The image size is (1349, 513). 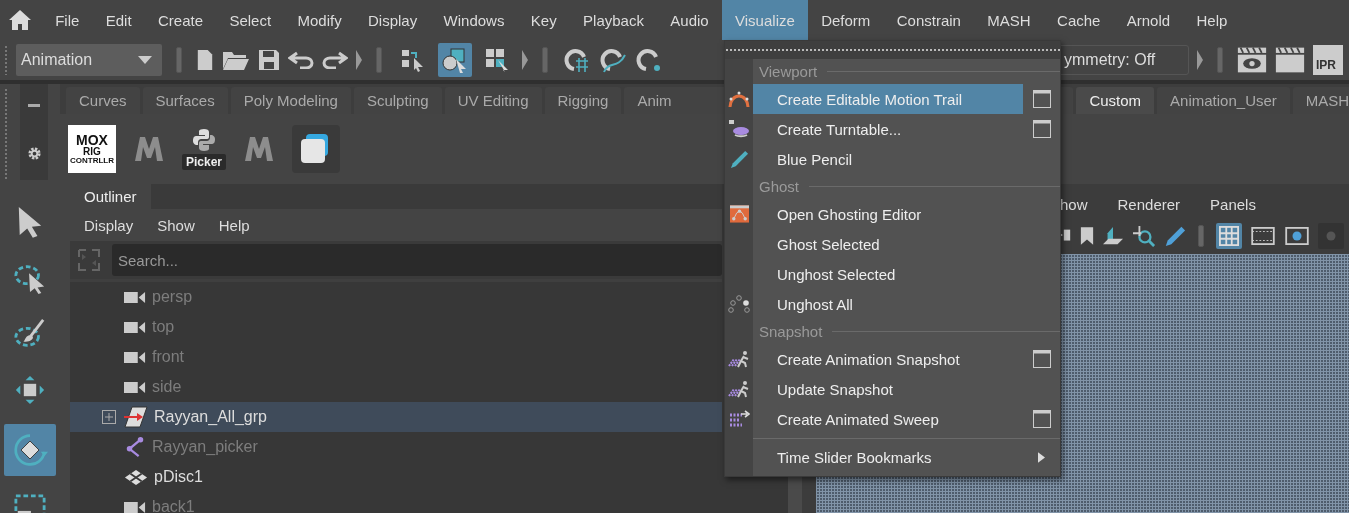 What do you see at coordinates (1113, 236) in the screenshot?
I see `image-plane-icon` at bounding box center [1113, 236].